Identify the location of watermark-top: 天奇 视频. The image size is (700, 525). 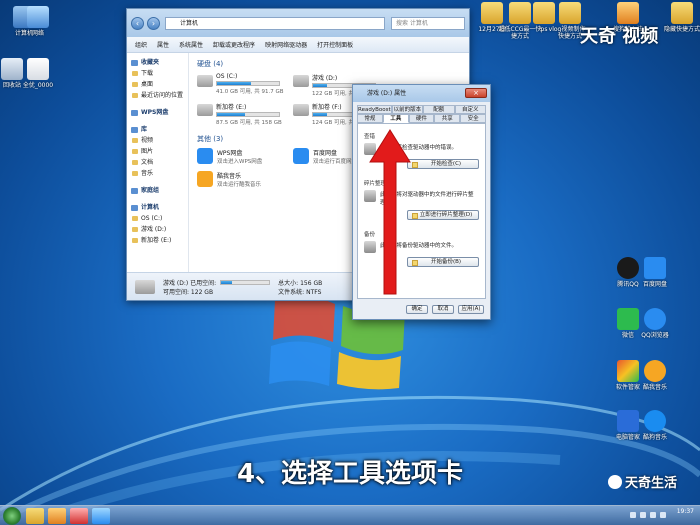
(619, 36).